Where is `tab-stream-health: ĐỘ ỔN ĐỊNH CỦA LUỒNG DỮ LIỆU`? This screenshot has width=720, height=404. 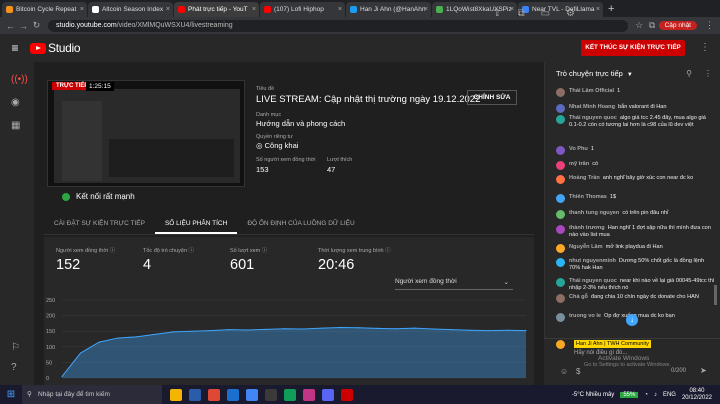
tab-stream-health: ĐỘ ỔN ĐỊNH CỦA LUỒNG DỮ LIỆU is located at coordinates (300, 224).